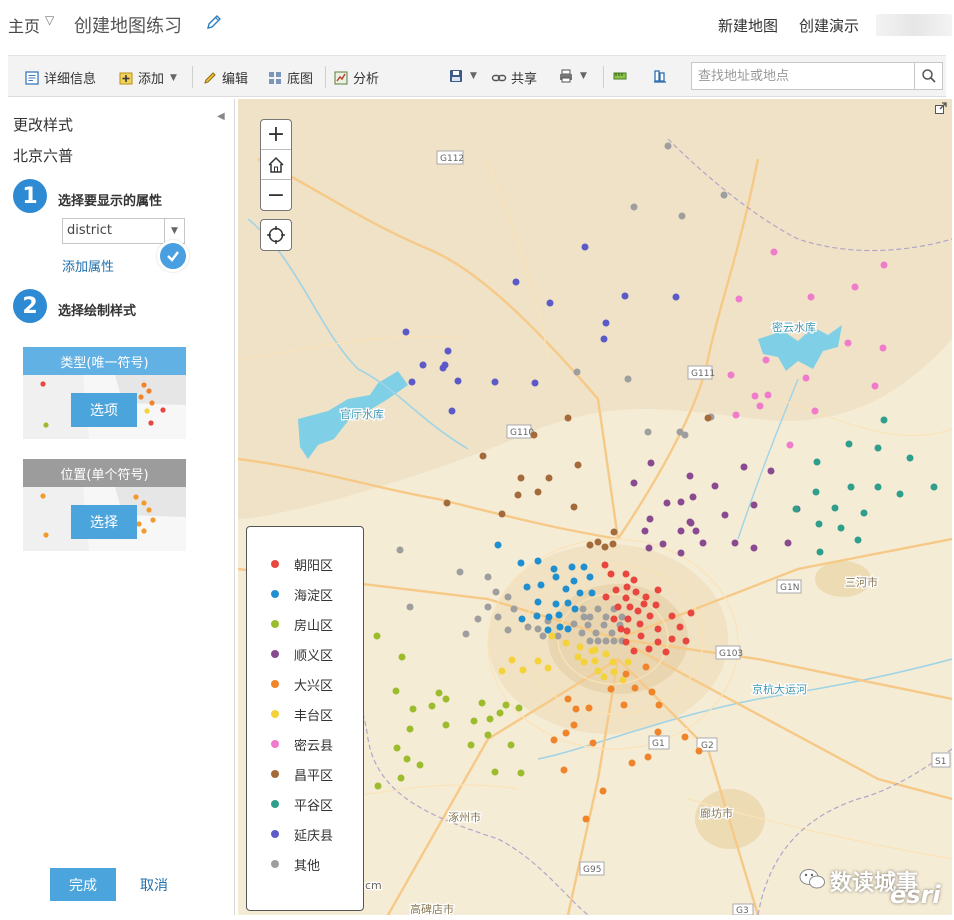 The width and height of the screenshot is (954, 920). I want to click on select-button: 选择, so click(104, 522).